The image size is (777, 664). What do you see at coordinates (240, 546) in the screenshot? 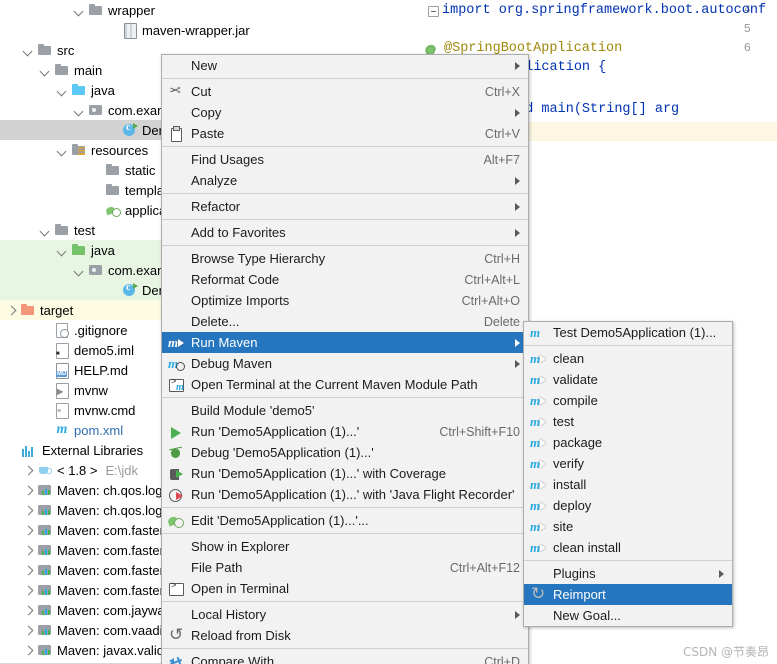
I see `menu-item-label: Show in Explorer` at bounding box center [240, 546].